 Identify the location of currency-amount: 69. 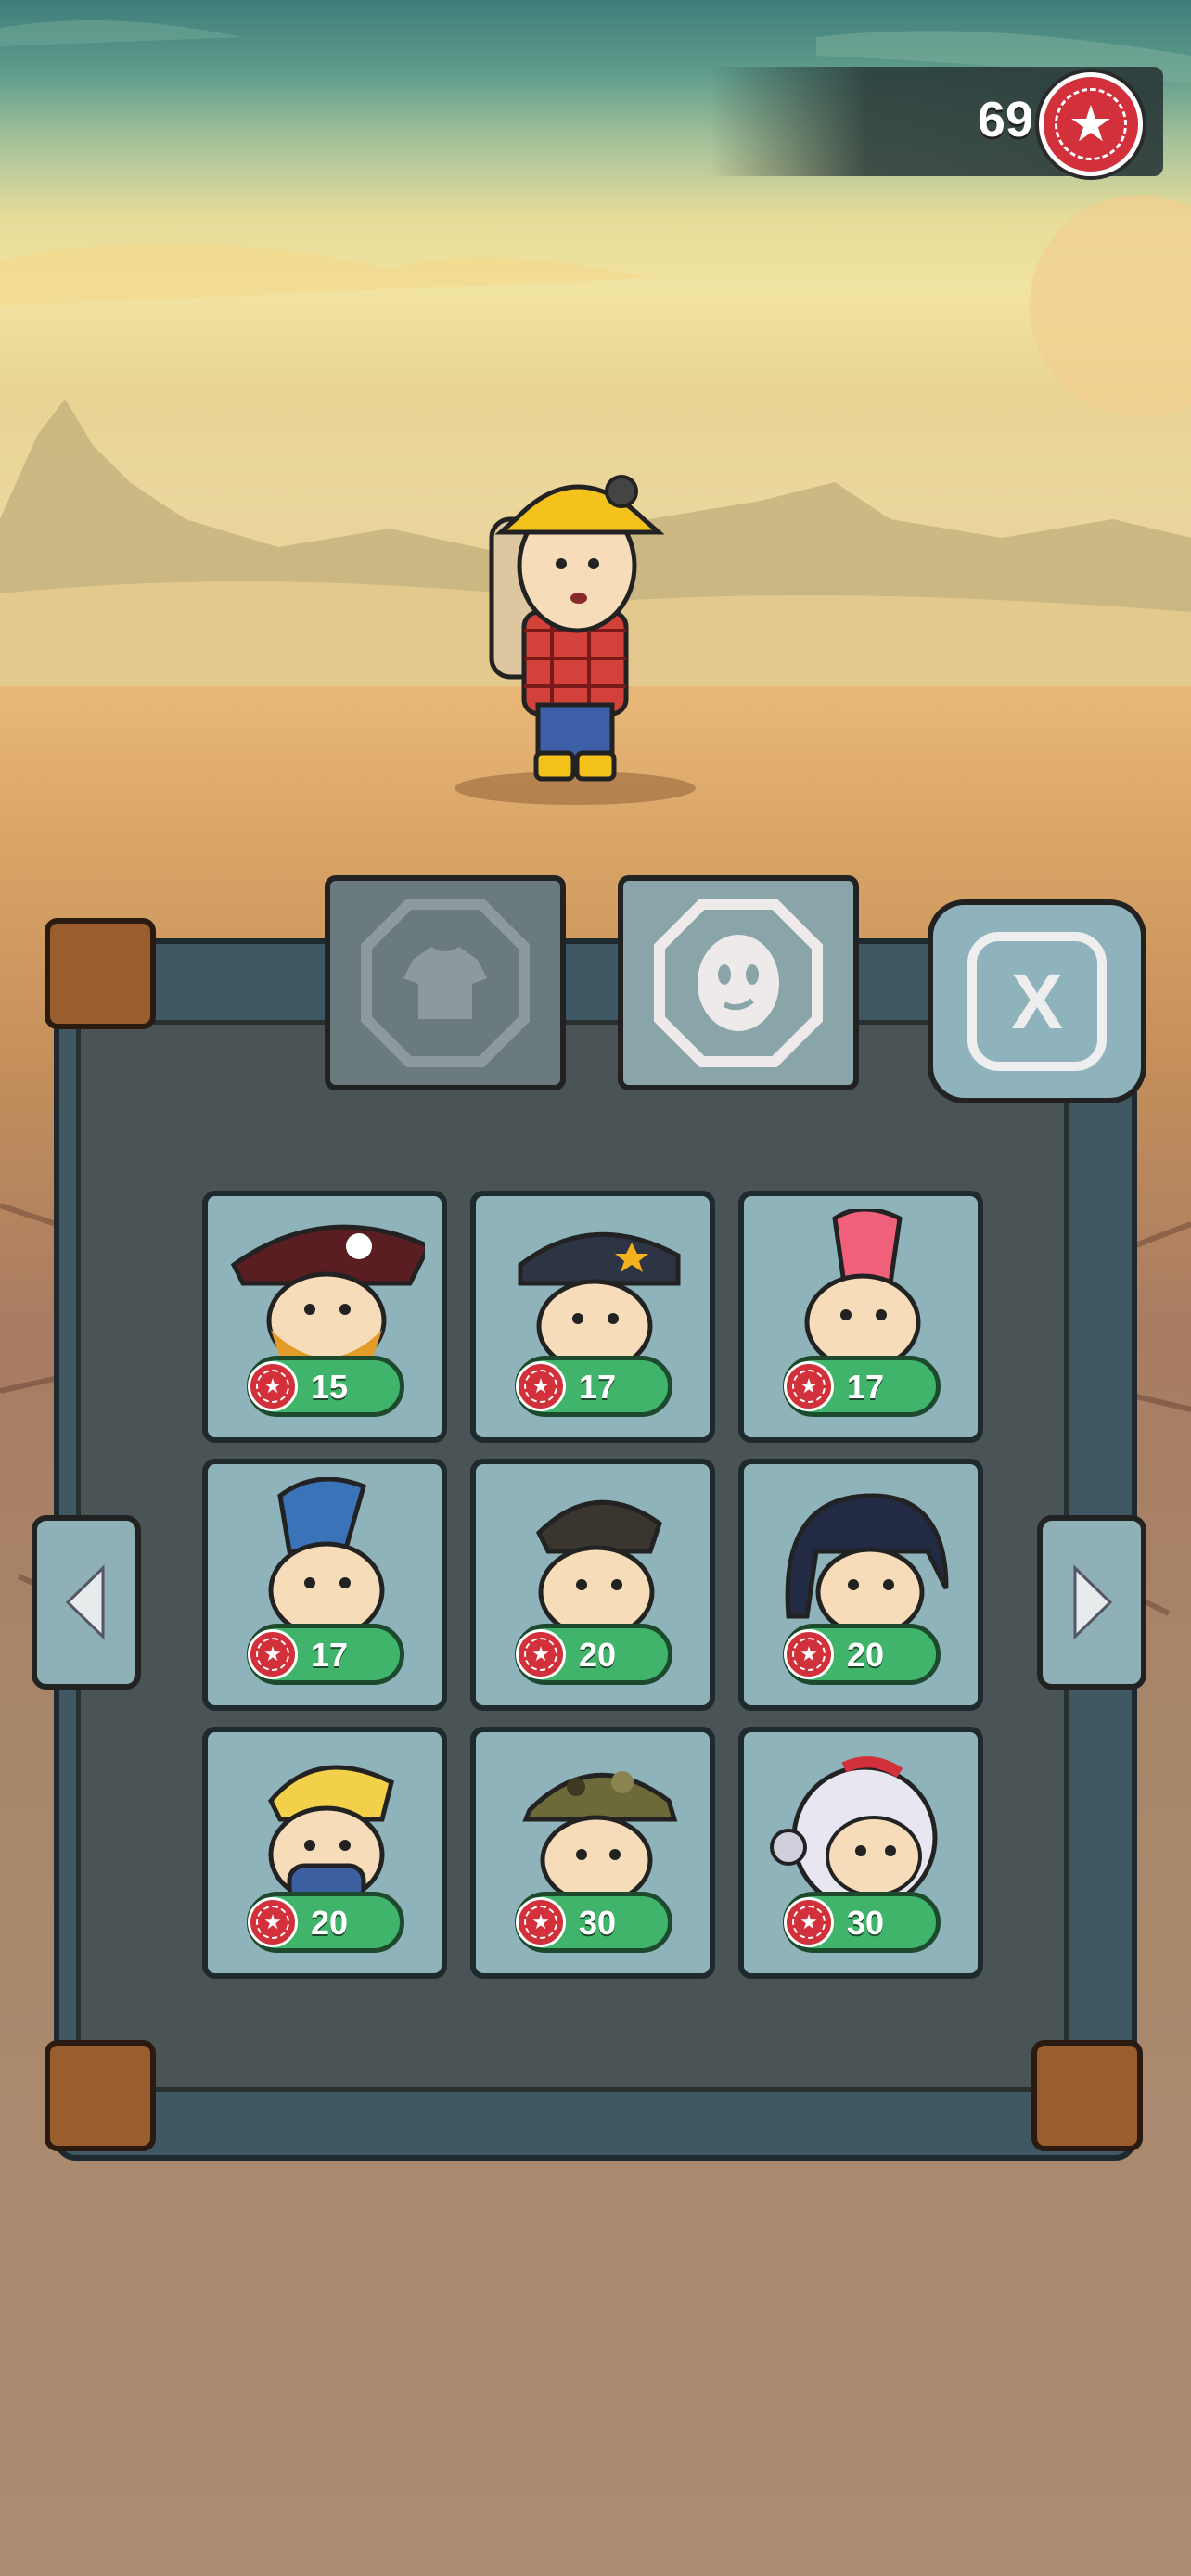
(1005, 120).